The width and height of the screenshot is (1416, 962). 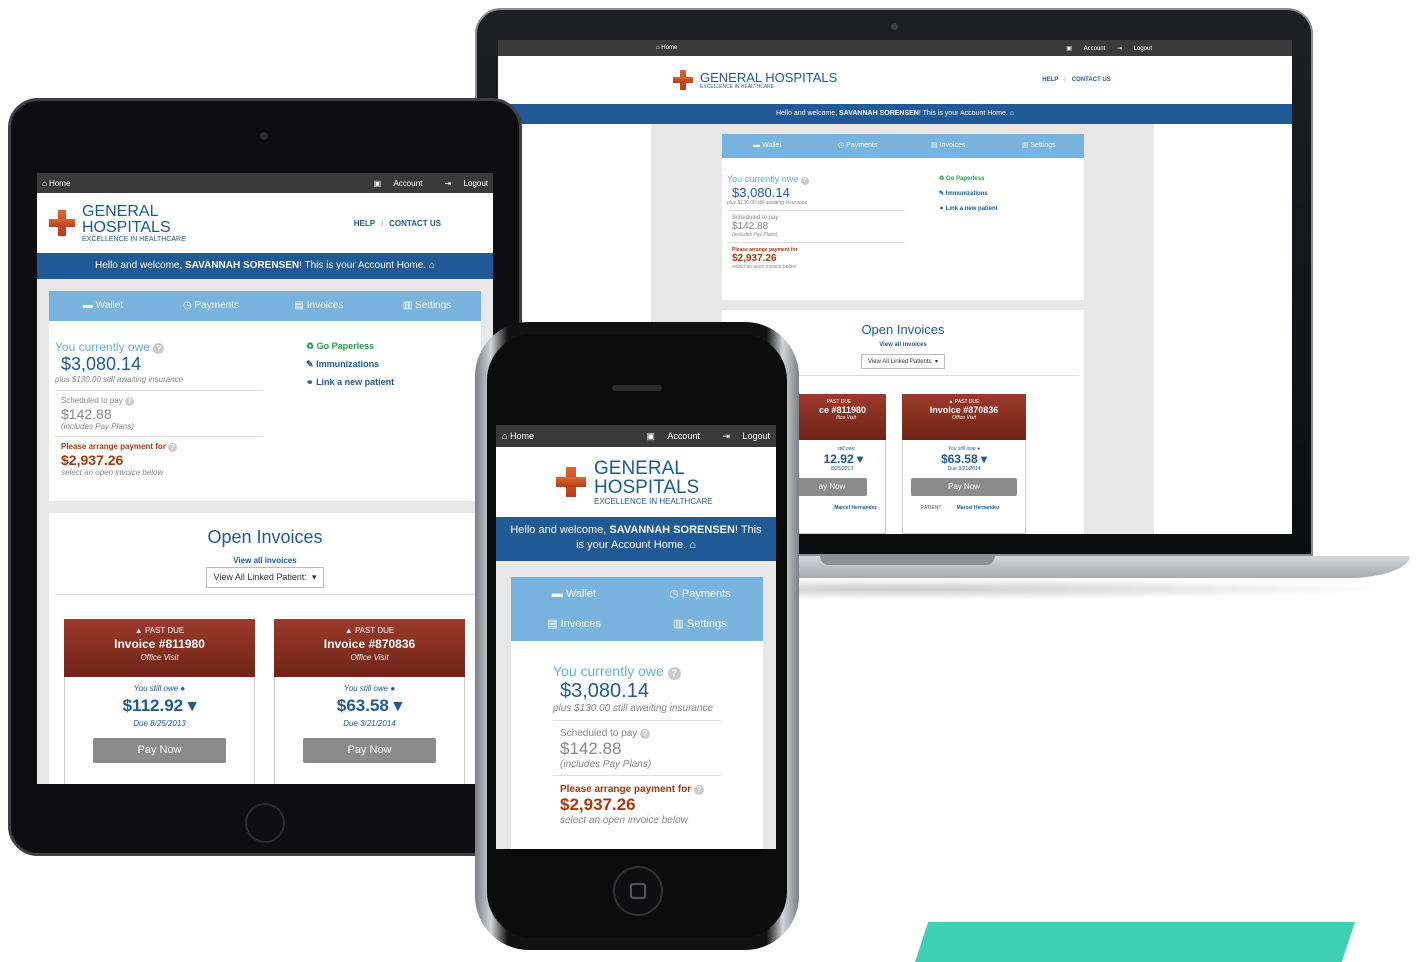 I want to click on home-button-icon, so click(x=638, y=891).